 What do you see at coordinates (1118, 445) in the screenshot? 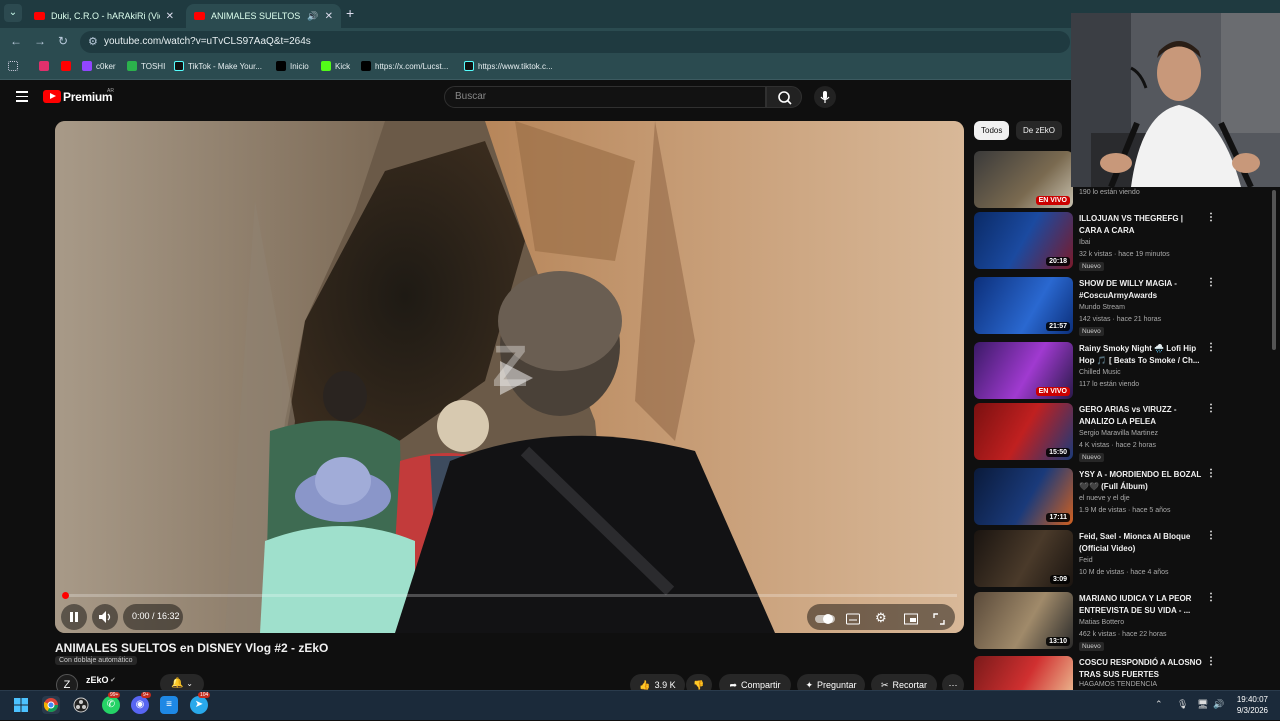
I see `video-meta: 4 K vistas · hace 2 horas` at bounding box center [1118, 445].